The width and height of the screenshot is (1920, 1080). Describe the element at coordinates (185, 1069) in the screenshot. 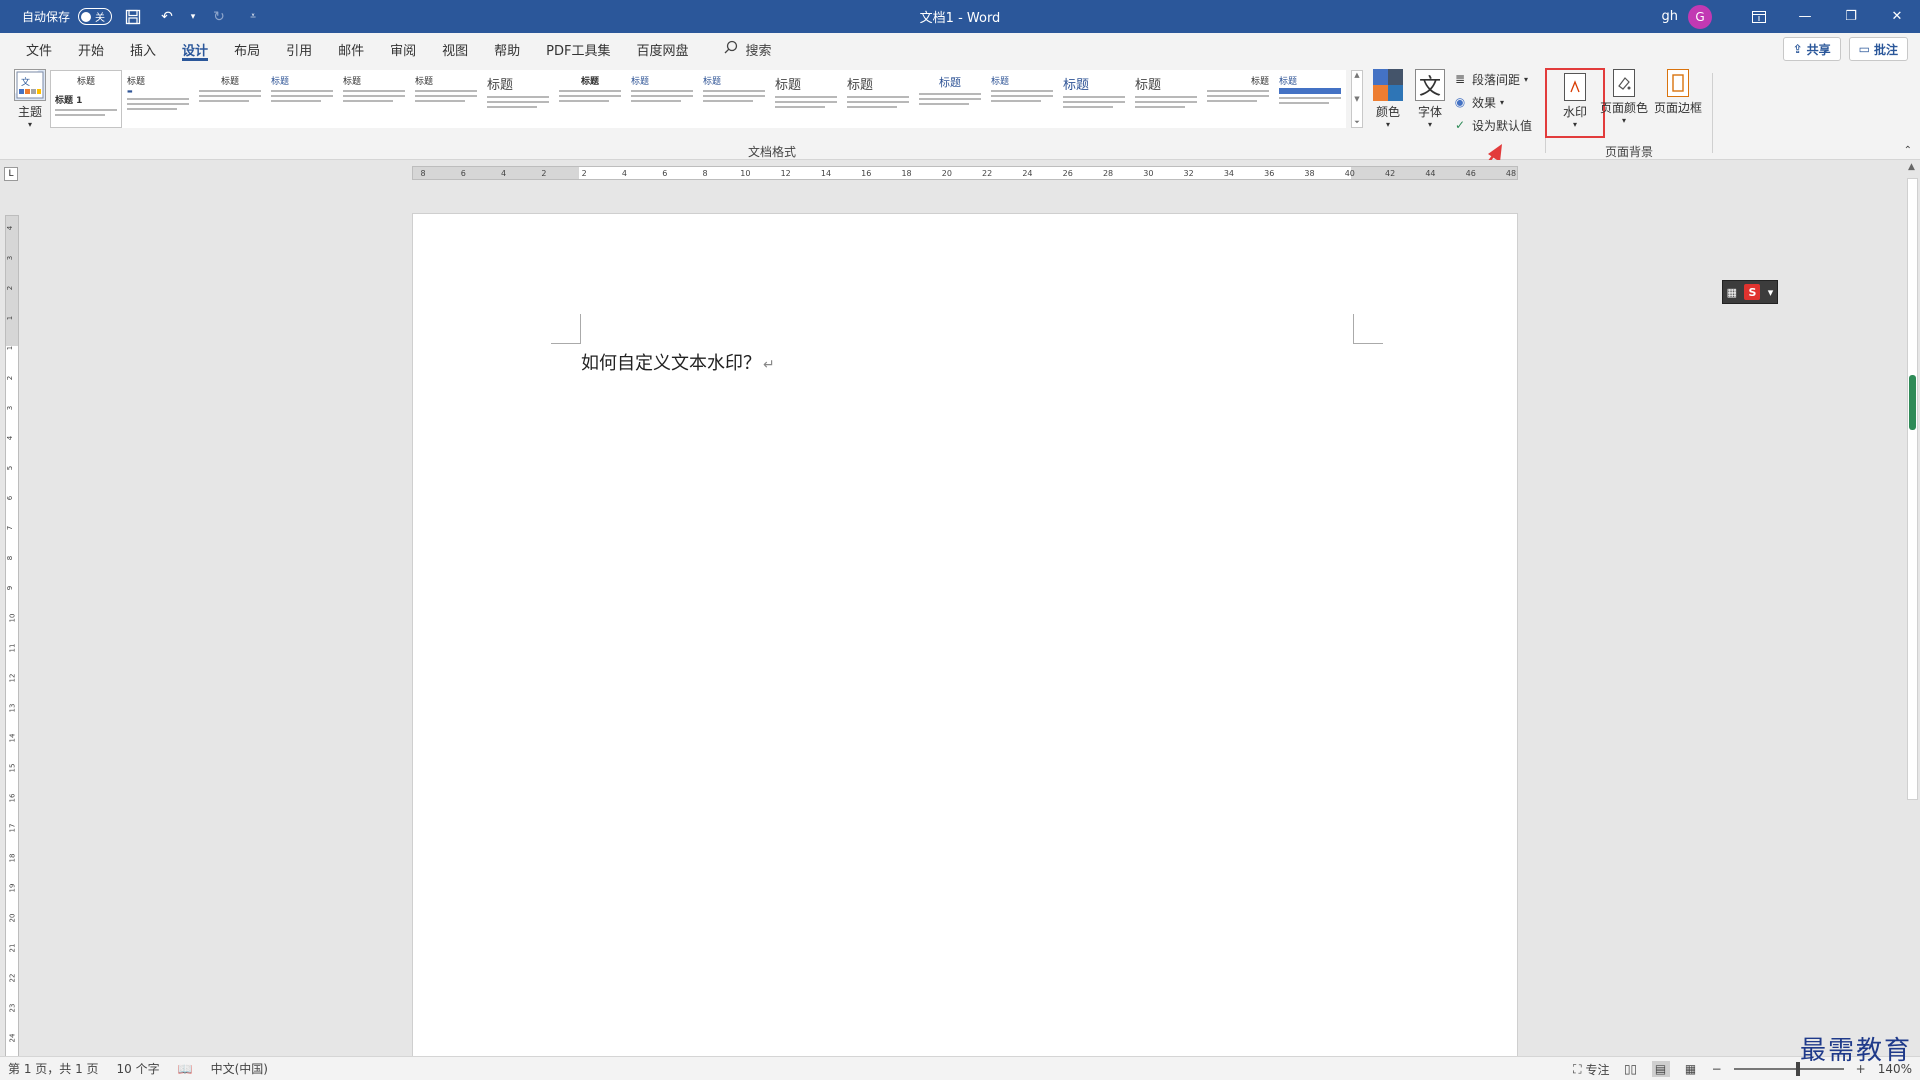

I see `proofing-icon: 📖` at that location.